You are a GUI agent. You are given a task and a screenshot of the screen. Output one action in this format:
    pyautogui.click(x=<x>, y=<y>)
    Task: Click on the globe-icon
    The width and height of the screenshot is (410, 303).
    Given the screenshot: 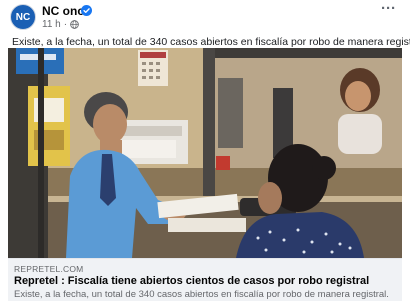 What is the action you would take?
    pyautogui.click(x=74, y=24)
    